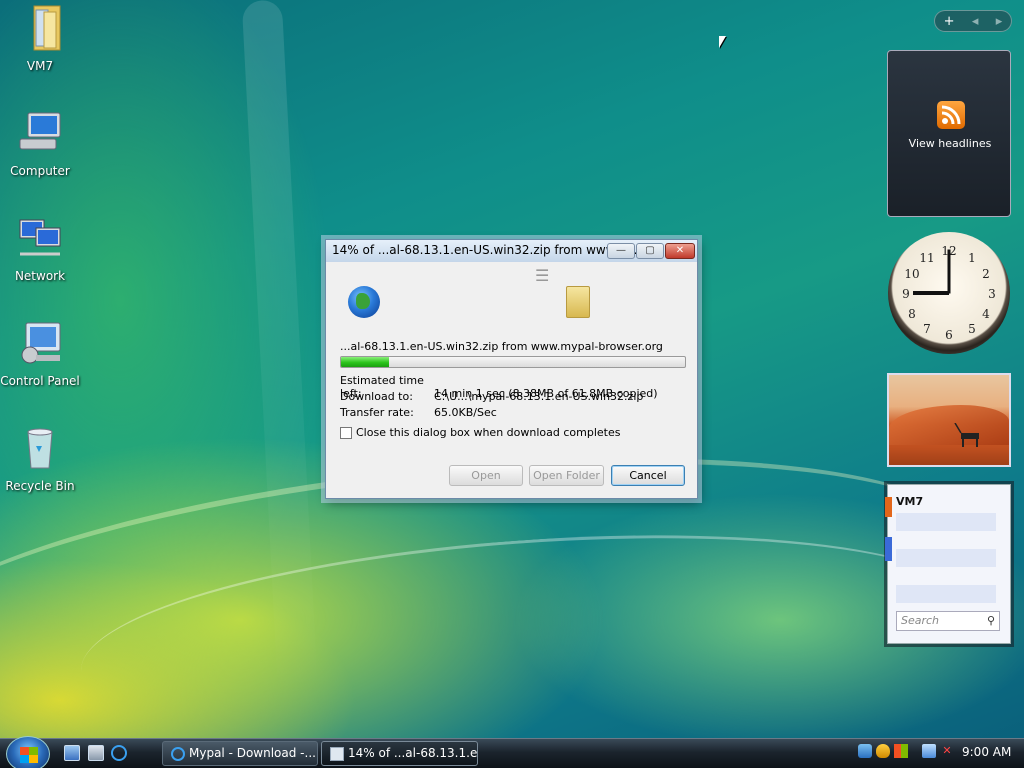  Describe the element at coordinates (346, 432) in the screenshot. I see `checkbox-box` at that location.